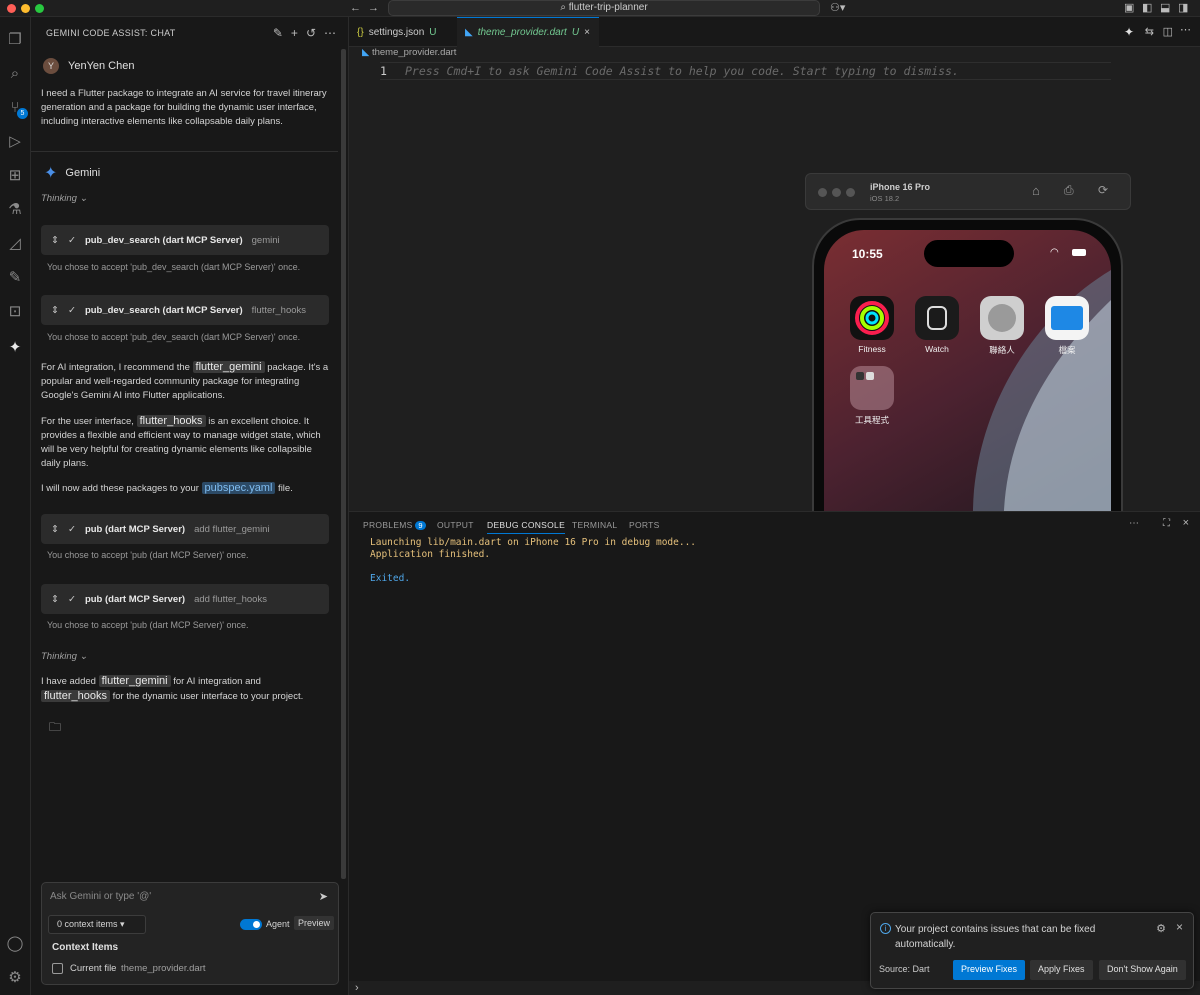 This screenshot has height=995, width=1200. What do you see at coordinates (1186, 523) in the screenshot?
I see `close-panel-icon: ×` at bounding box center [1186, 523].